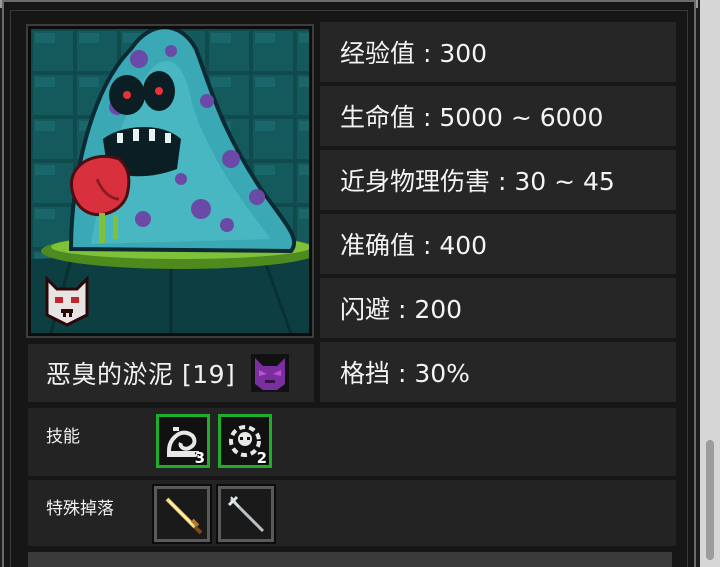  What do you see at coordinates (141, 374) in the screenshot?
I see `monster-name: 恶臭的淤泥 [19]` at bounding box center [141, 374].